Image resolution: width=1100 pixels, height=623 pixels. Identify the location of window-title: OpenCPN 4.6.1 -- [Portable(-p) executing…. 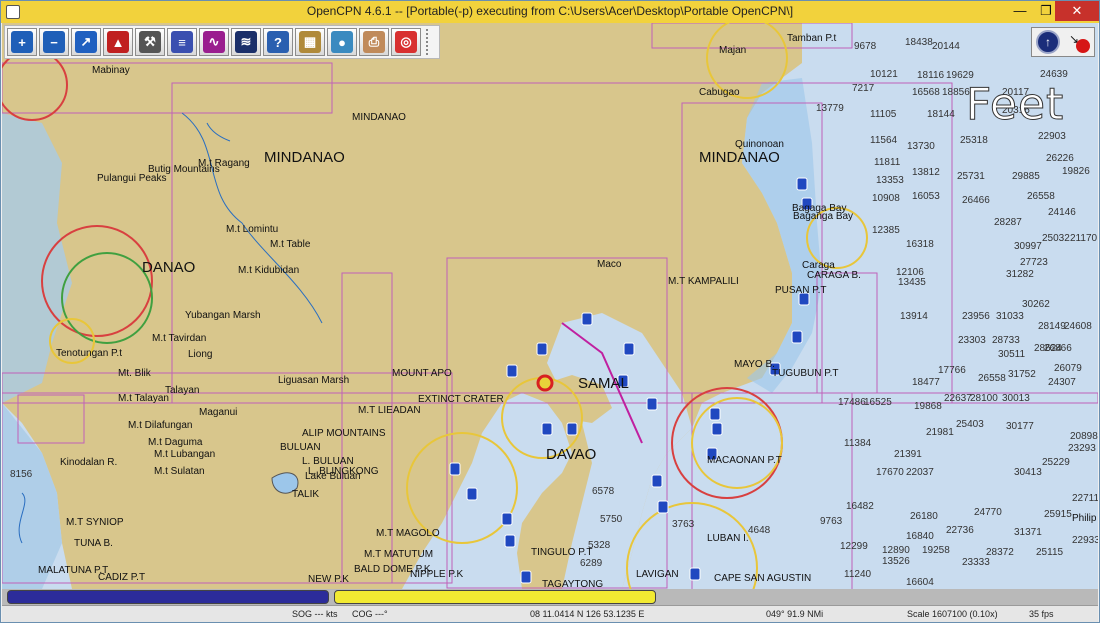
(550, 11).